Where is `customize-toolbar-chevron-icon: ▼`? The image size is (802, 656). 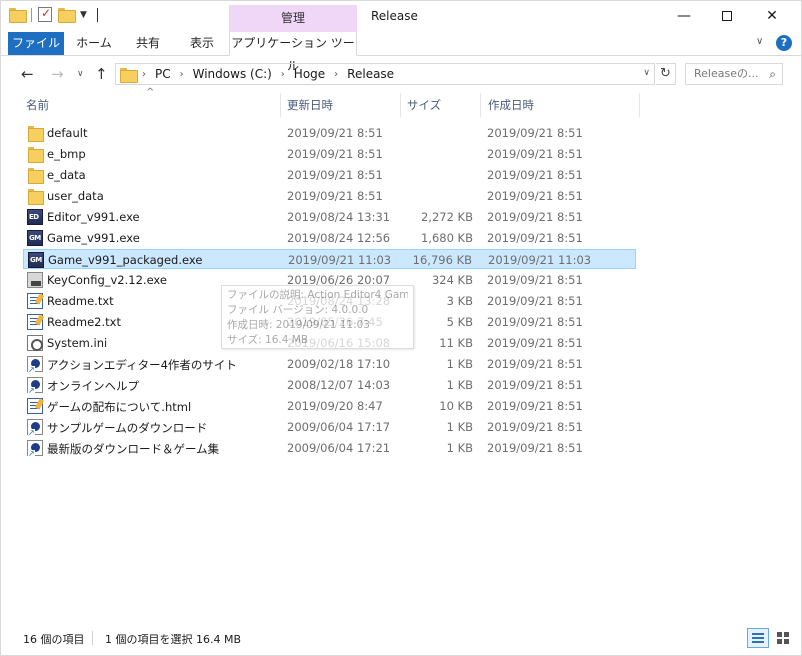
customize-toolbar-chevron-icon: ▼ is located at coordinates (83, 15).